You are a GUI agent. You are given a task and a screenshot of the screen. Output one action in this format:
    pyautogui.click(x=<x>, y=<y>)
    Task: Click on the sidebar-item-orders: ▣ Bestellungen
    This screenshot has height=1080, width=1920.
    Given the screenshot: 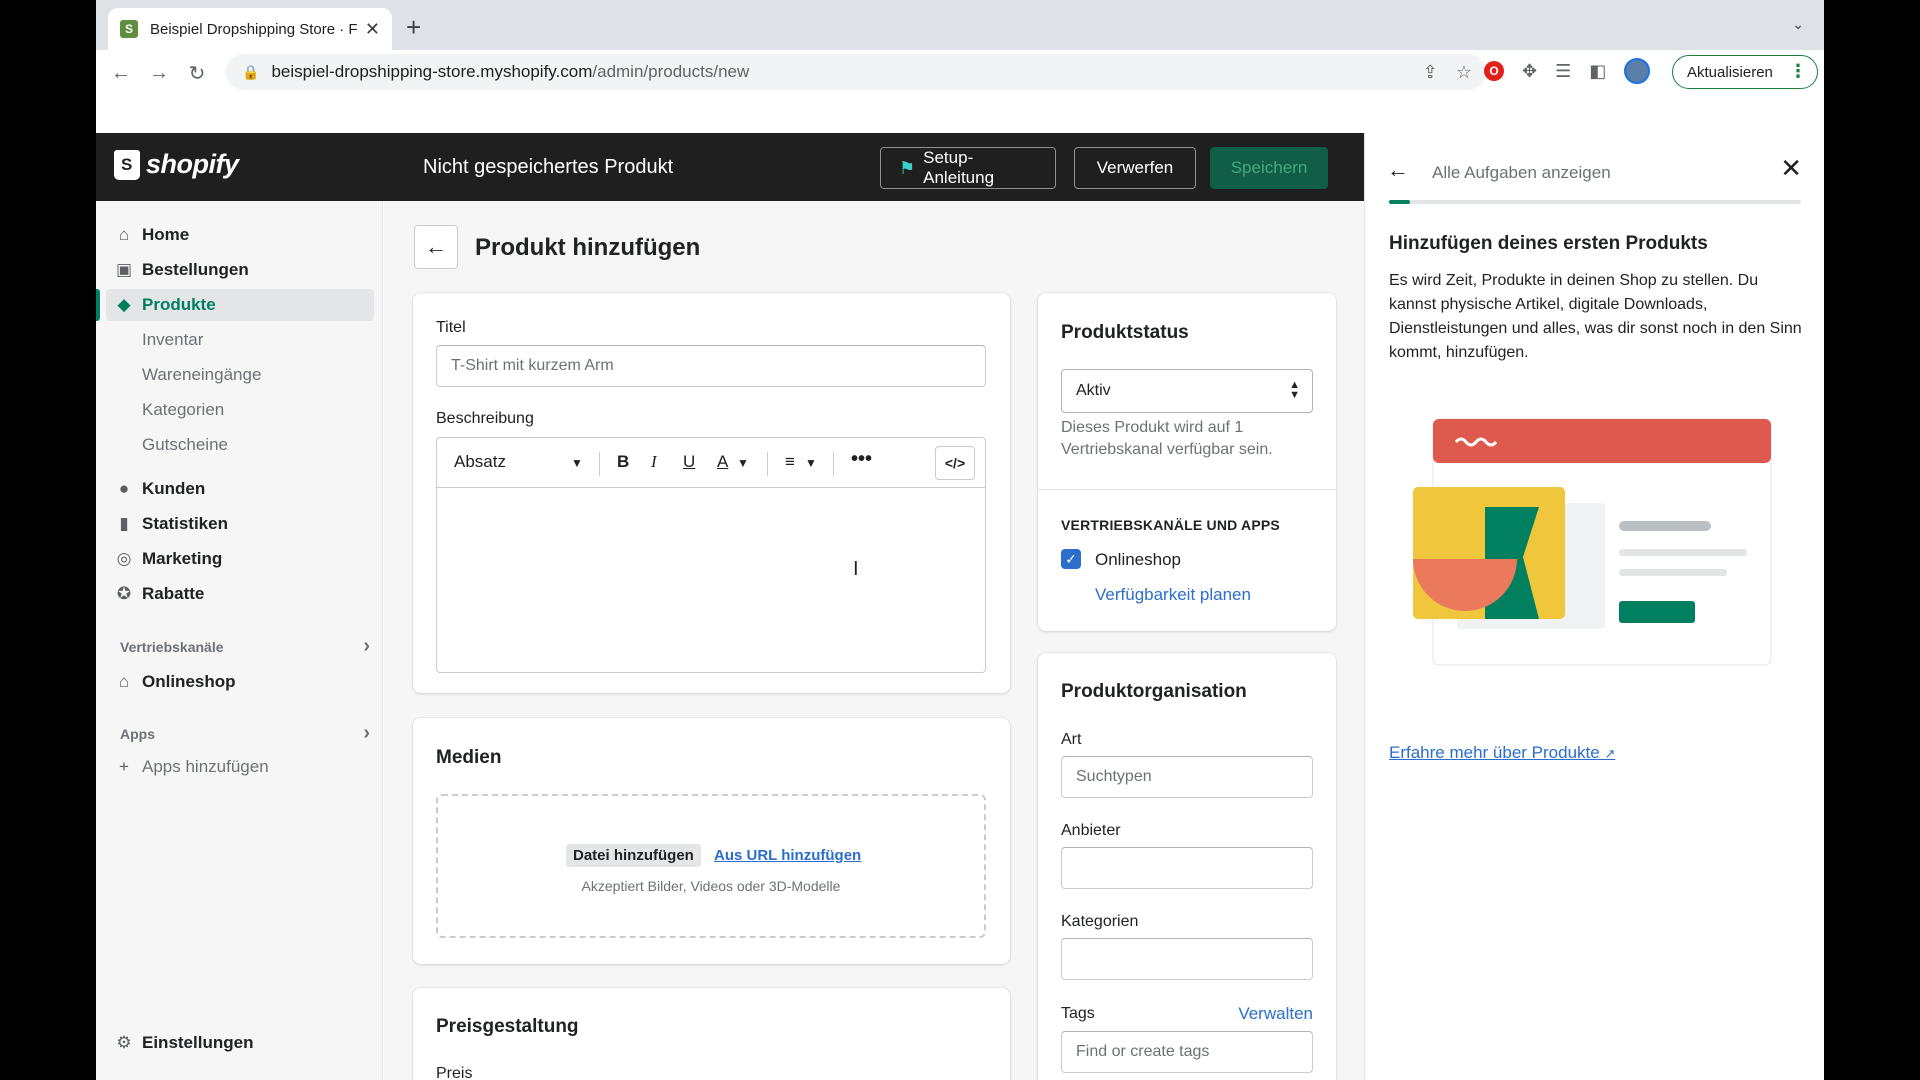 What is the action you would take?
    pyautogui.click(x=240, y=270)
    